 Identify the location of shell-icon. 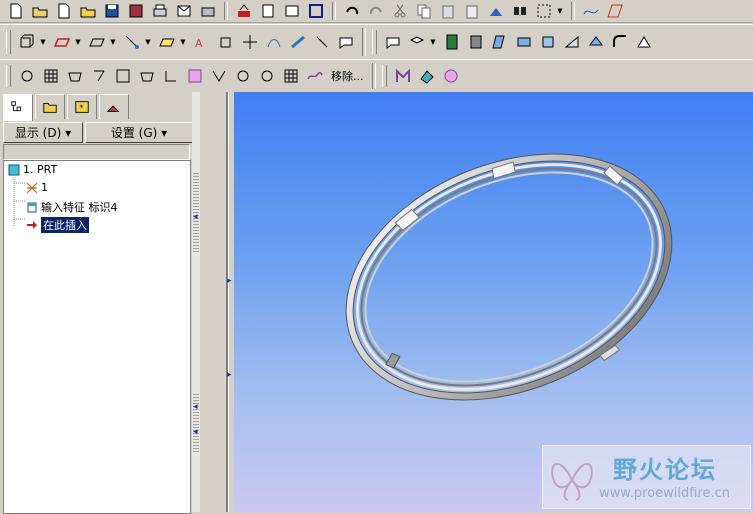
(644, 42).